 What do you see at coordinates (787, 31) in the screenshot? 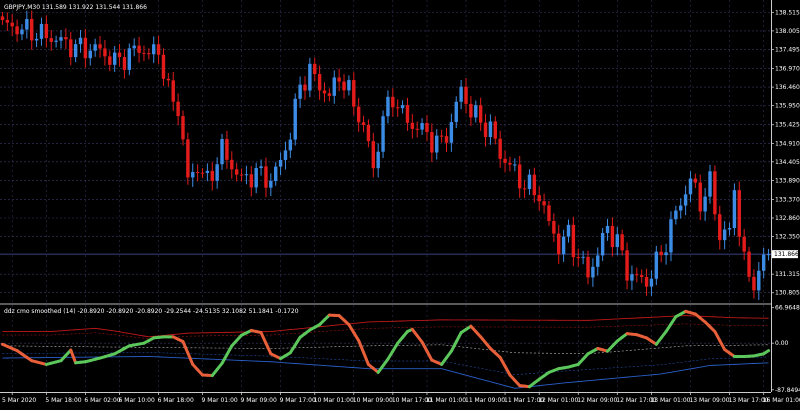
I see `price-tick-label: 138.005` at bounding box center [787, 31].